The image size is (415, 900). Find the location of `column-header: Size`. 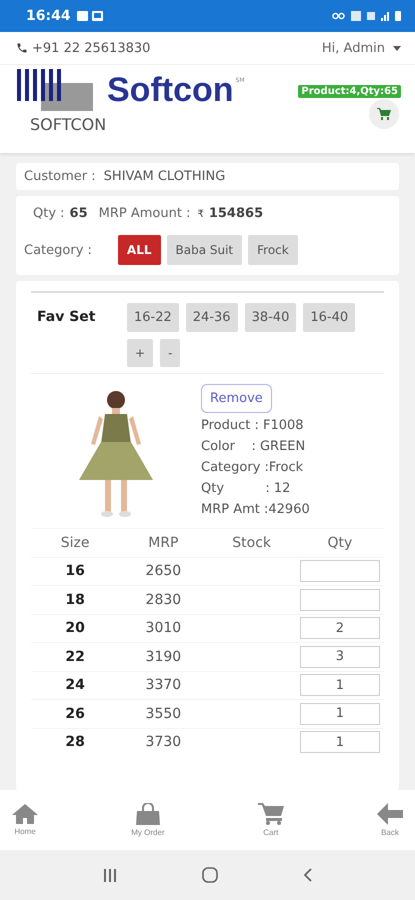

column-header: Size is located at coordinates (75, 542).